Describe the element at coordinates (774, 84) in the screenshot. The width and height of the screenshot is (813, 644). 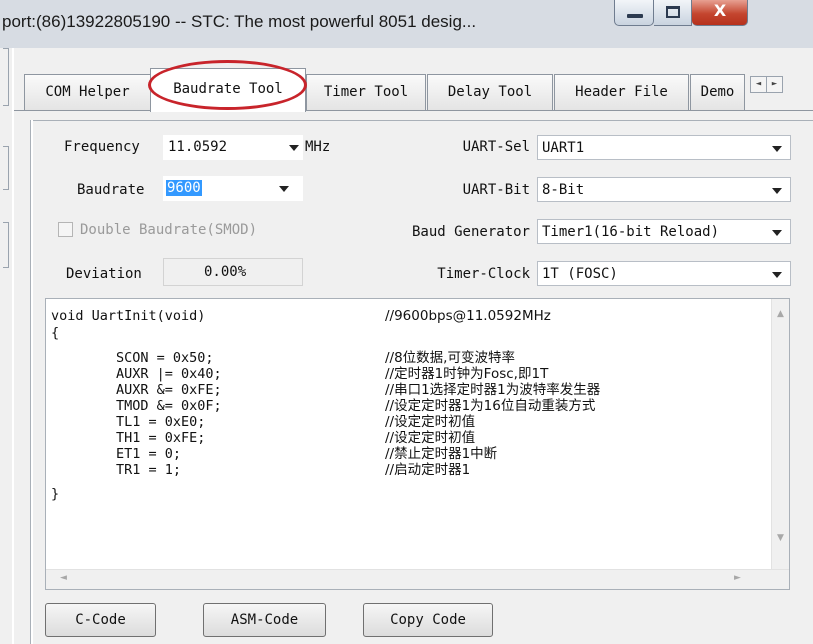
I see `tab-scroll-right-icon: ►` at that location.